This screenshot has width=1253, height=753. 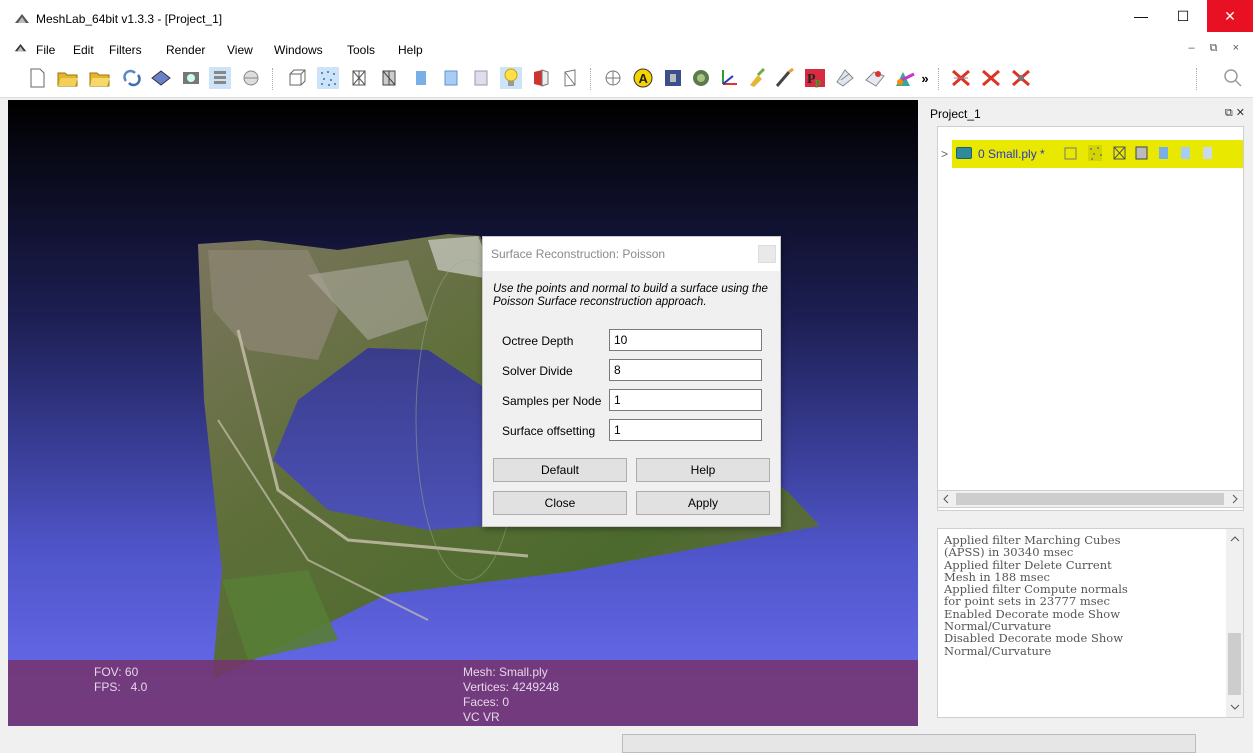 What do you see at coordinates (389, 78) in the screenshot?
I see `hidden-lines-icon` at bounding box center [389, 78].